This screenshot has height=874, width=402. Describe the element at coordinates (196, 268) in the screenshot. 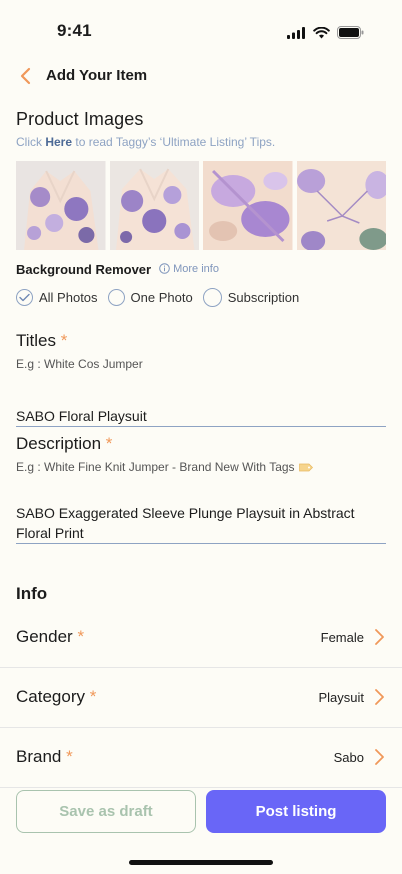

I see `more-info-label: More info` at that location.